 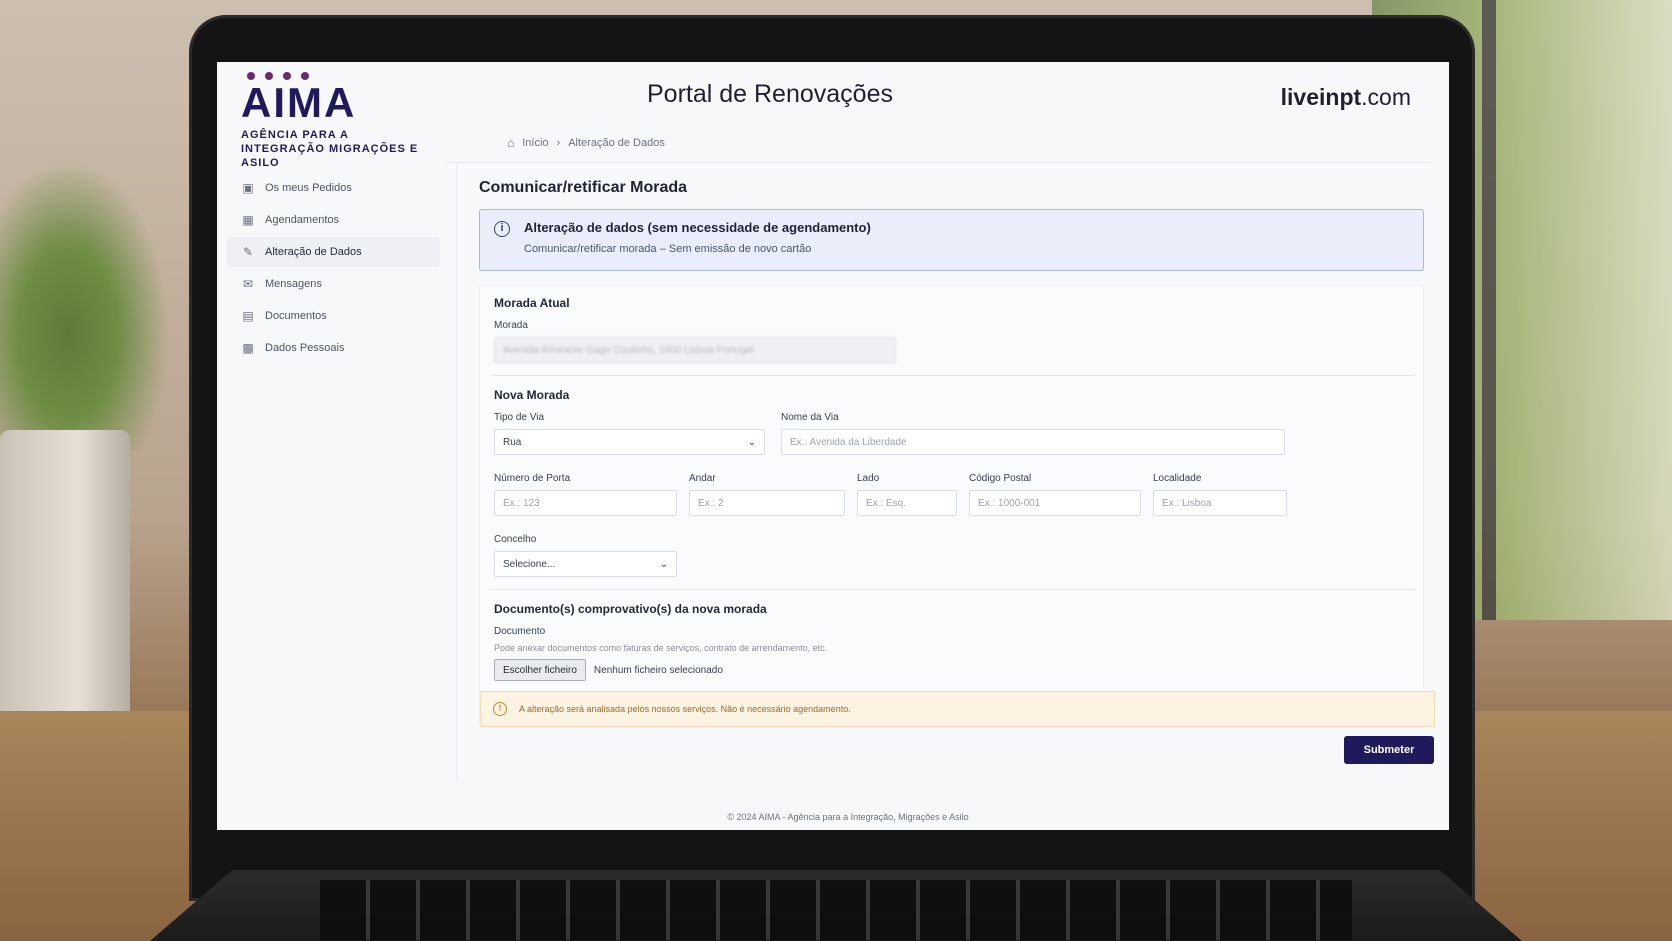 What do you see at coordinates (810, 417) in the screenshot?
I see `nome-via-label: Nome da Via` at bounding box center [810, 417].